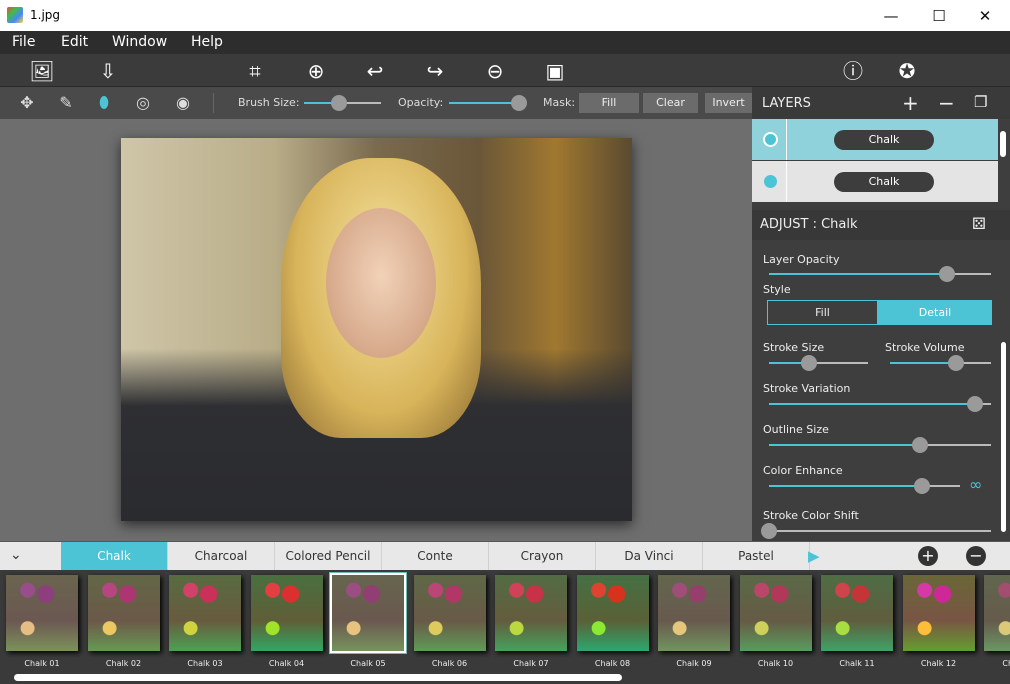 The image size is (1010, 684). I want to click on divider, so click(213, 103).